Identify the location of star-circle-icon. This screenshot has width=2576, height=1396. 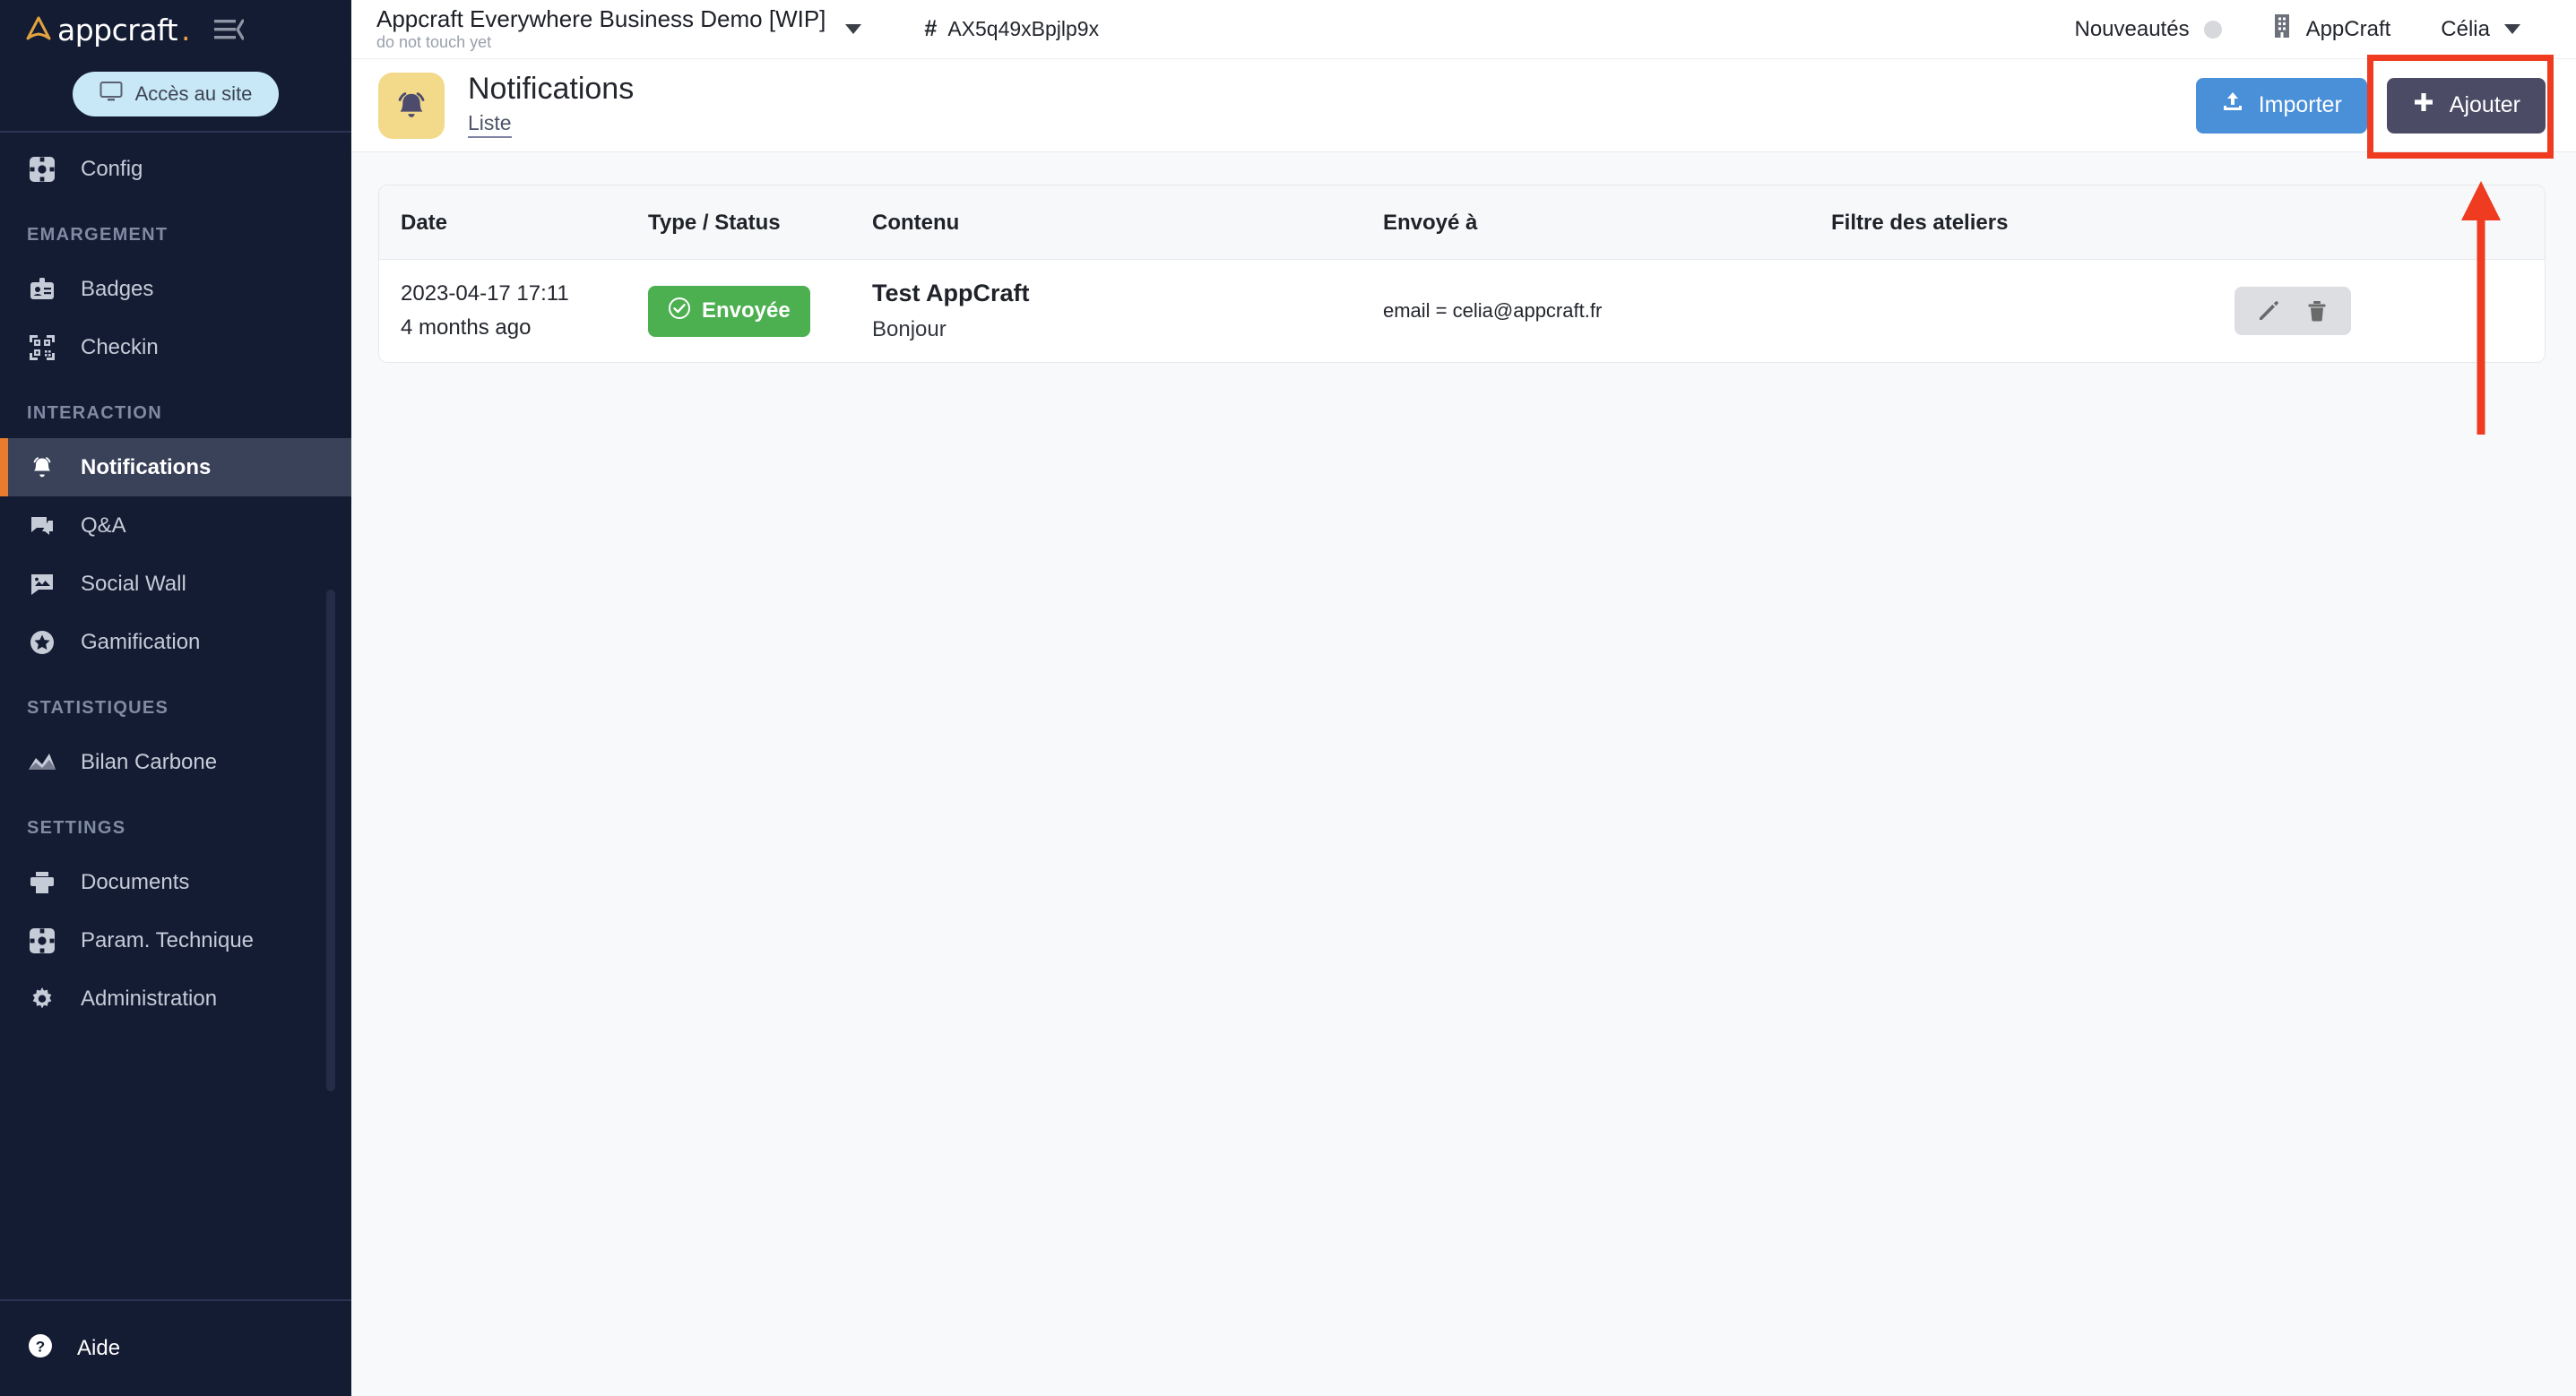
(42, 642).